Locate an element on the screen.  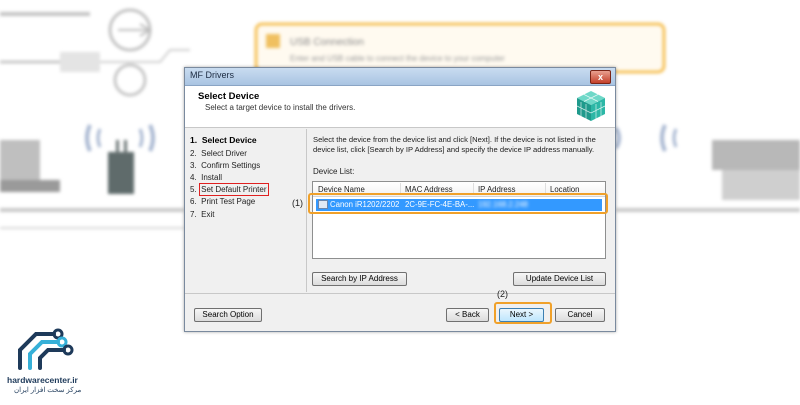
hardwarecenter-logo: hardwarecenter.ir مرکز سخت افزار ایران is located at coordinates (44, 360).